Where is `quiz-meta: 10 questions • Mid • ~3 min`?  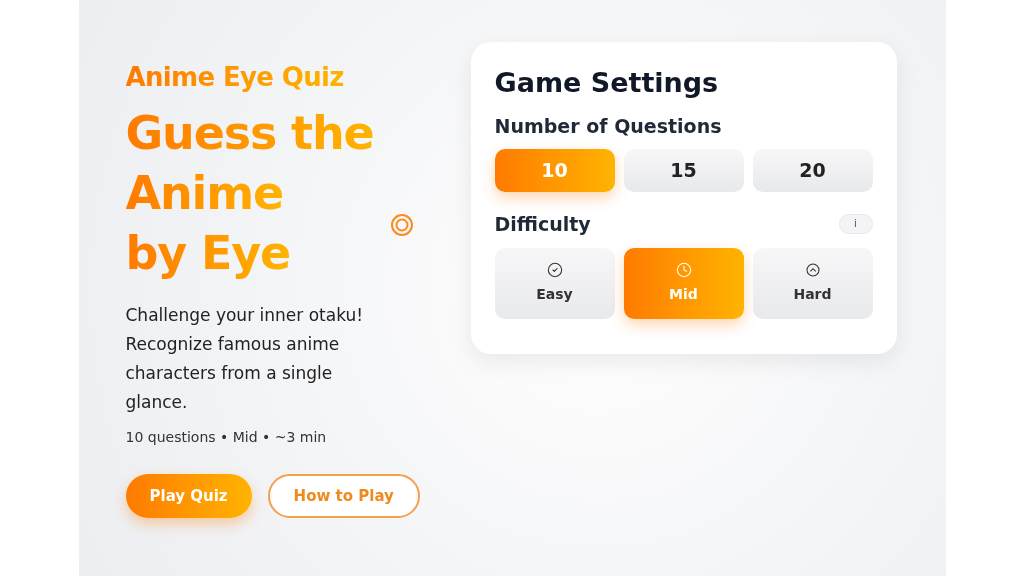 quiz-meta: 10 questions • Mid • ~3 min is located at coordinates (226, 437).